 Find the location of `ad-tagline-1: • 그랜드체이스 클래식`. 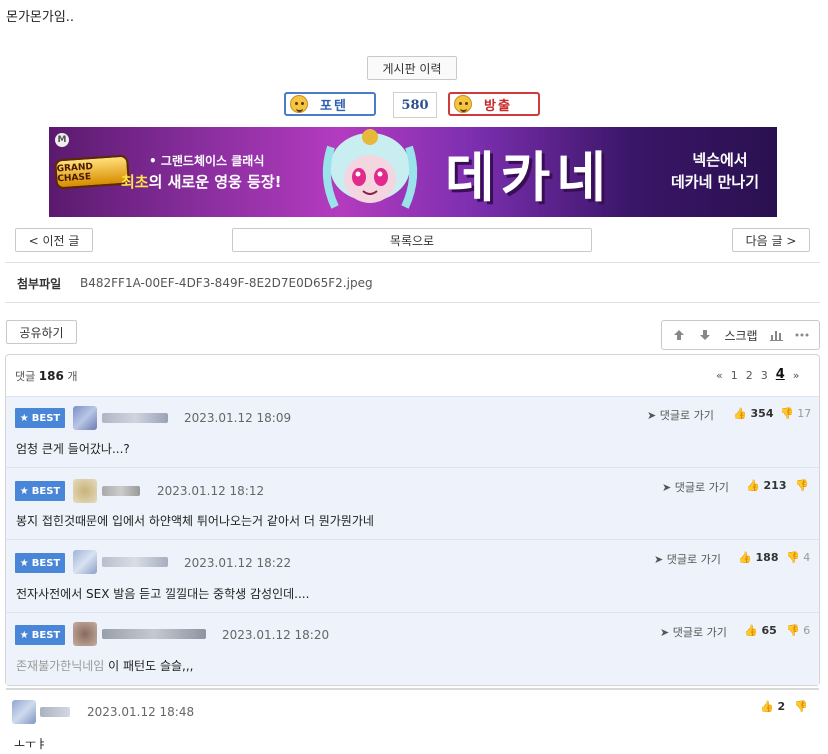

ad-tagline-1: • 그랜드체이스 클래식 is located at coordinates (207, 161).